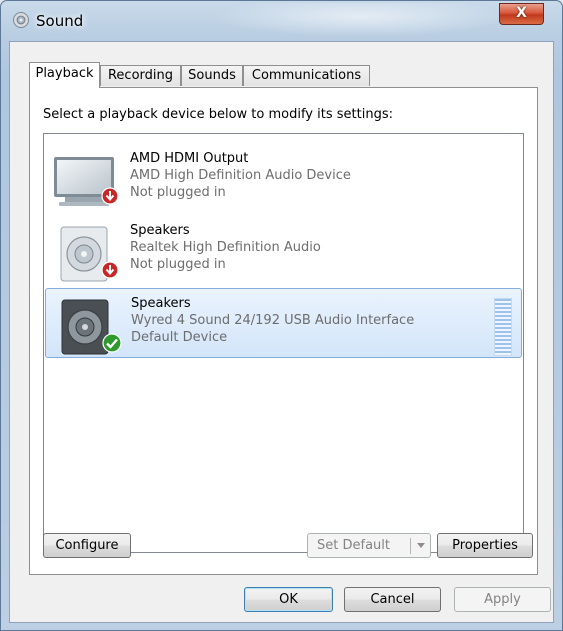  Describe the element at coordinates (410, 546) in the screenshot. I see `split-separator` at that location.